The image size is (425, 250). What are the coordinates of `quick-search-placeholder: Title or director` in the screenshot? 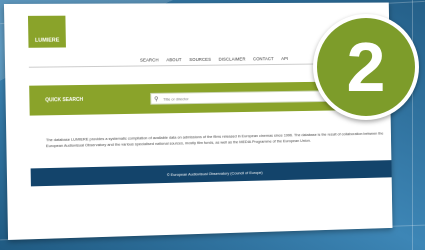 It's located at (176, 98).